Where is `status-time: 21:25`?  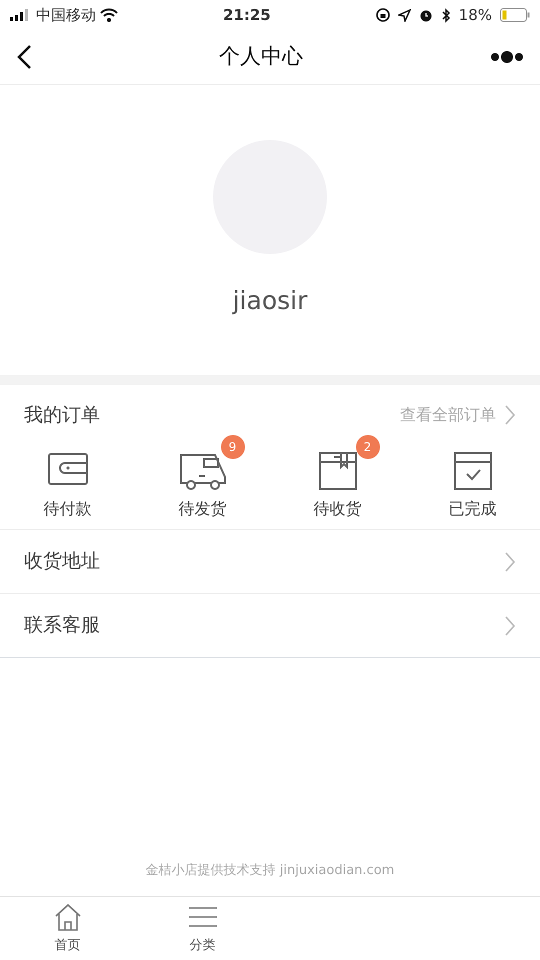
status-time: 21:25 is located at coordinates (246, 15).